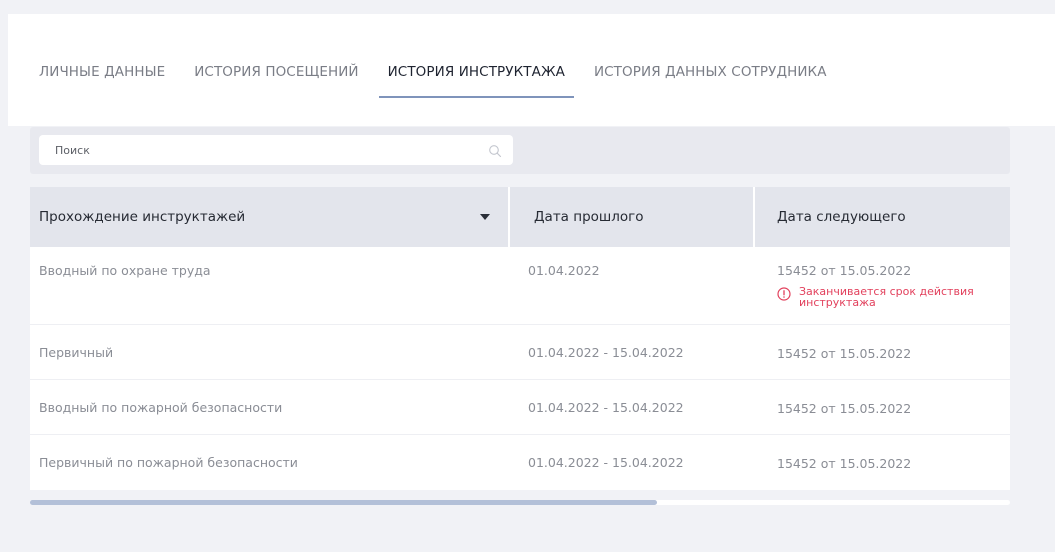 The image size is (1055, 552). I want to click on column-header-label: Дата следующего, so click(841, 217).